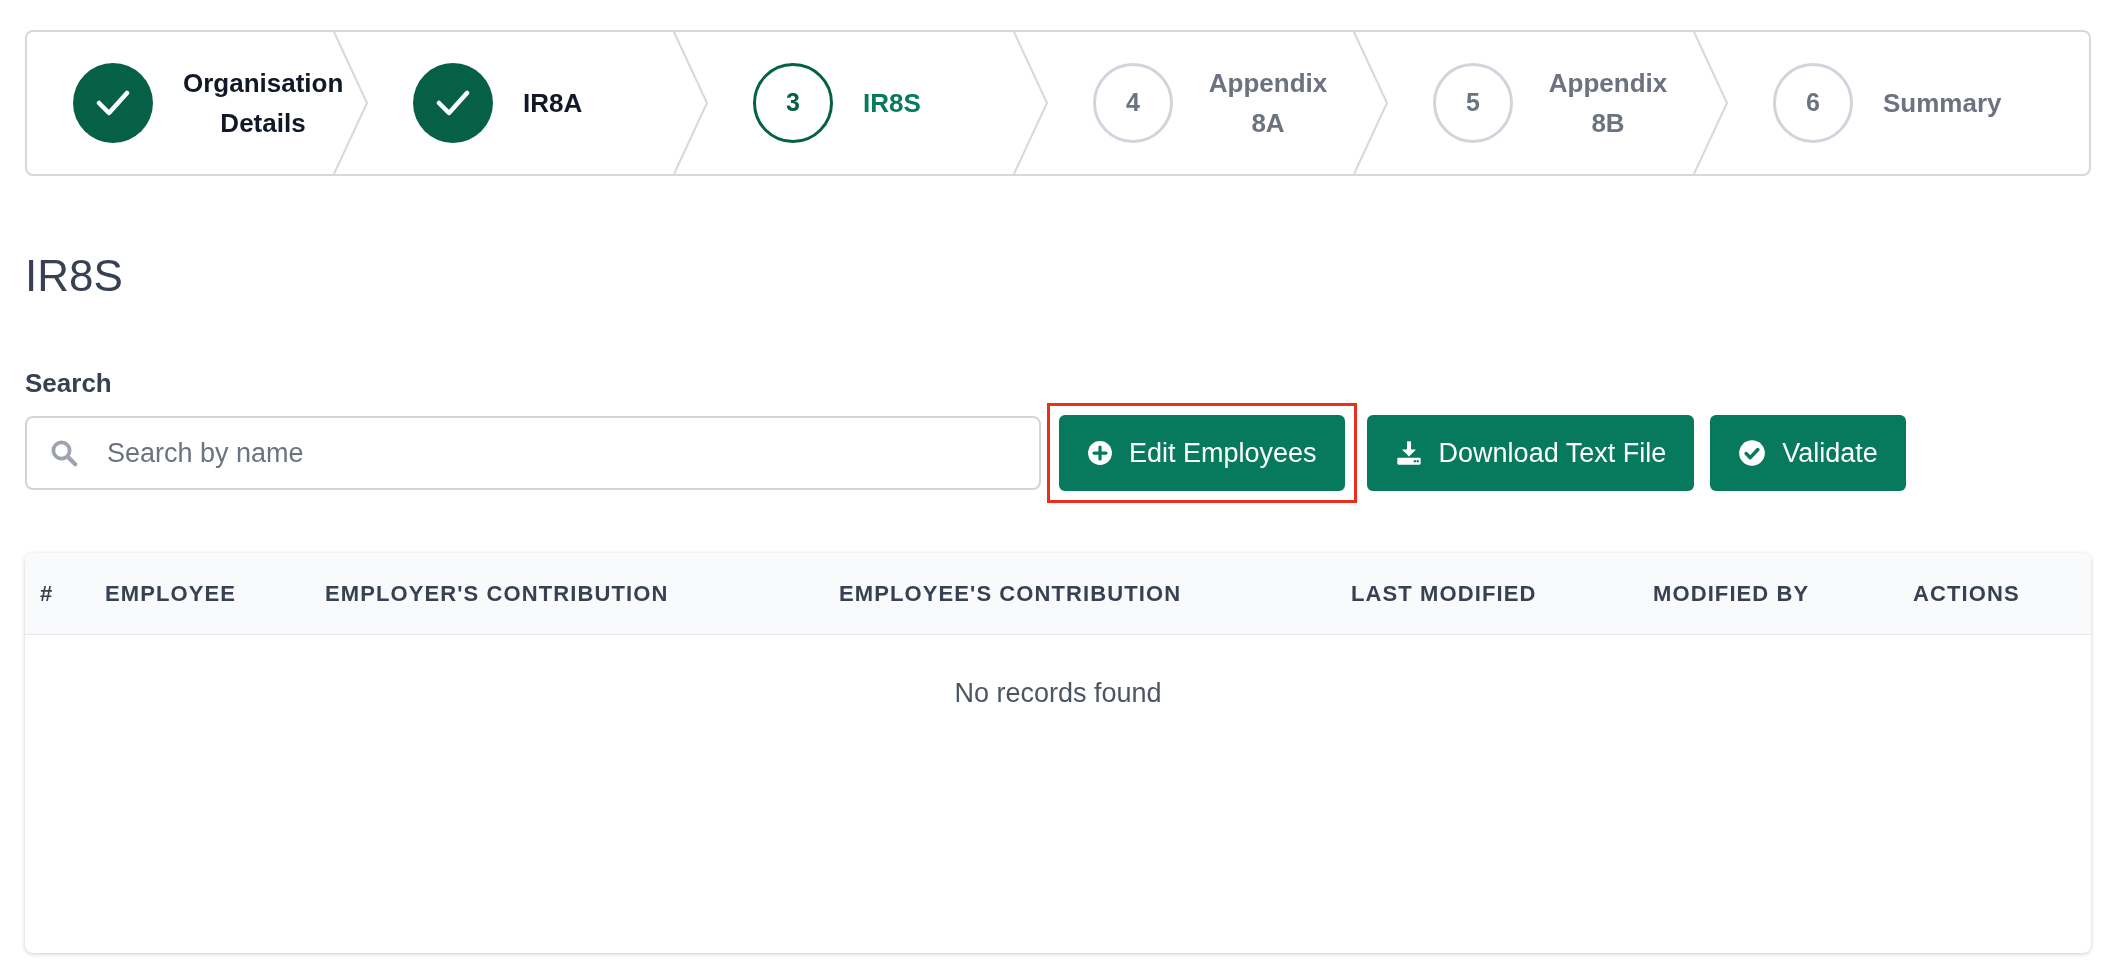  I want to click on column-header: EMPLOYEE, so click(171, 594).